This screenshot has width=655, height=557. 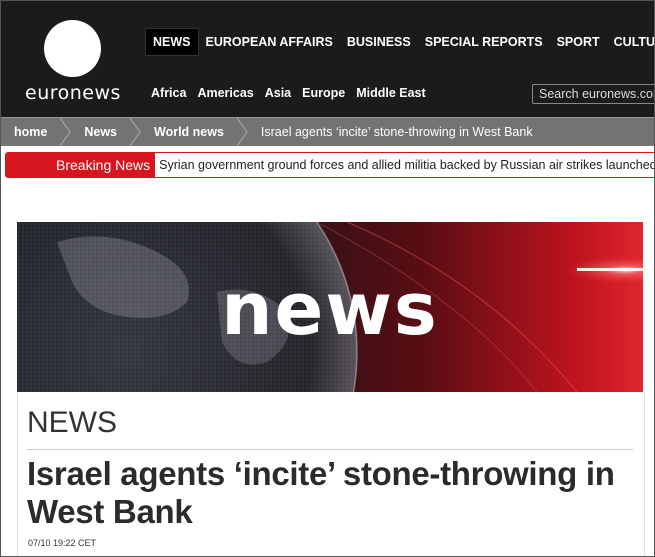 What do you see at coordinates (188, 132) in the screenshot?
I see `breadcrumb-world-news: World news` at bounding box center [188, 132].